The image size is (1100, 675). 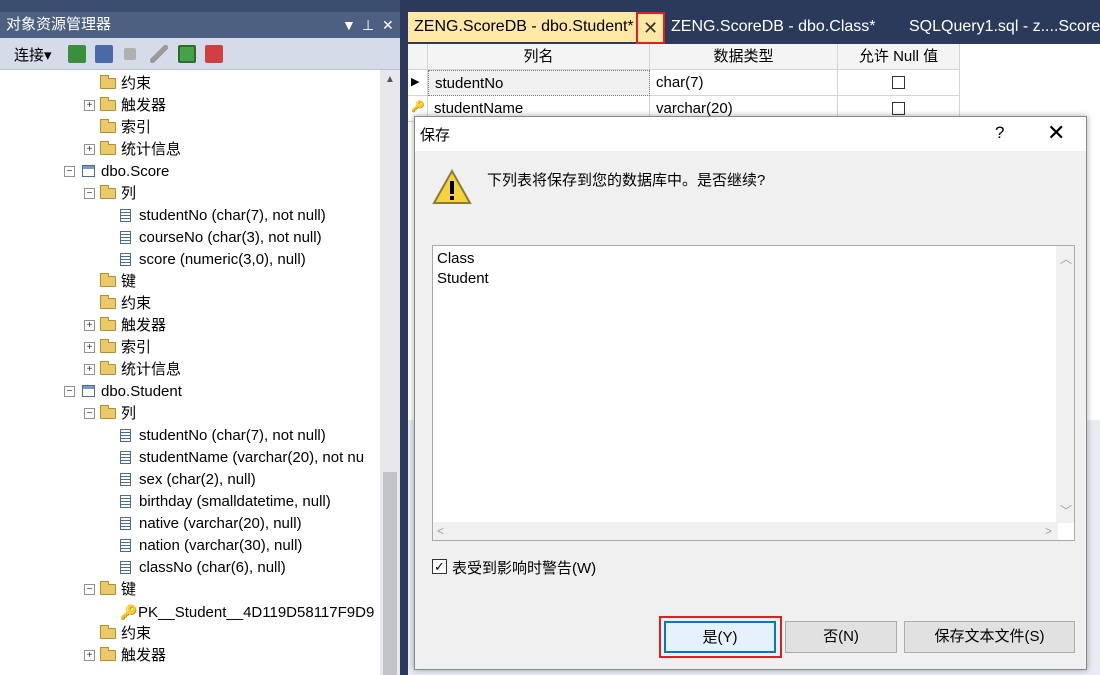 I want to click on object-explorer-scrollbar: ▲, so click(x=390, y=372).